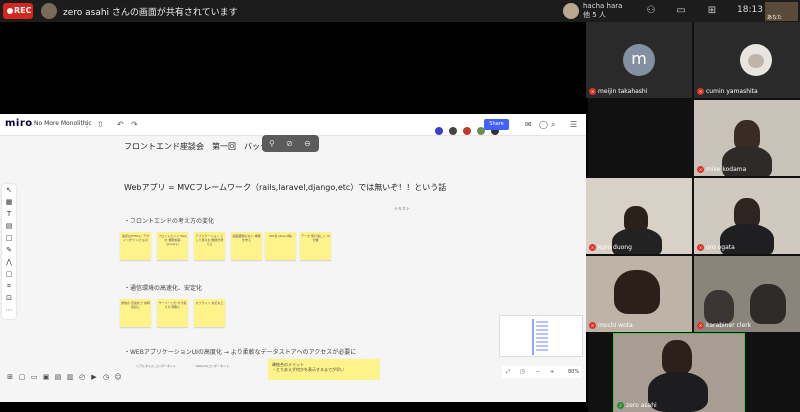 The image size is (800, 412). I want to click on redo-icon: ↷, so click(134, 125).